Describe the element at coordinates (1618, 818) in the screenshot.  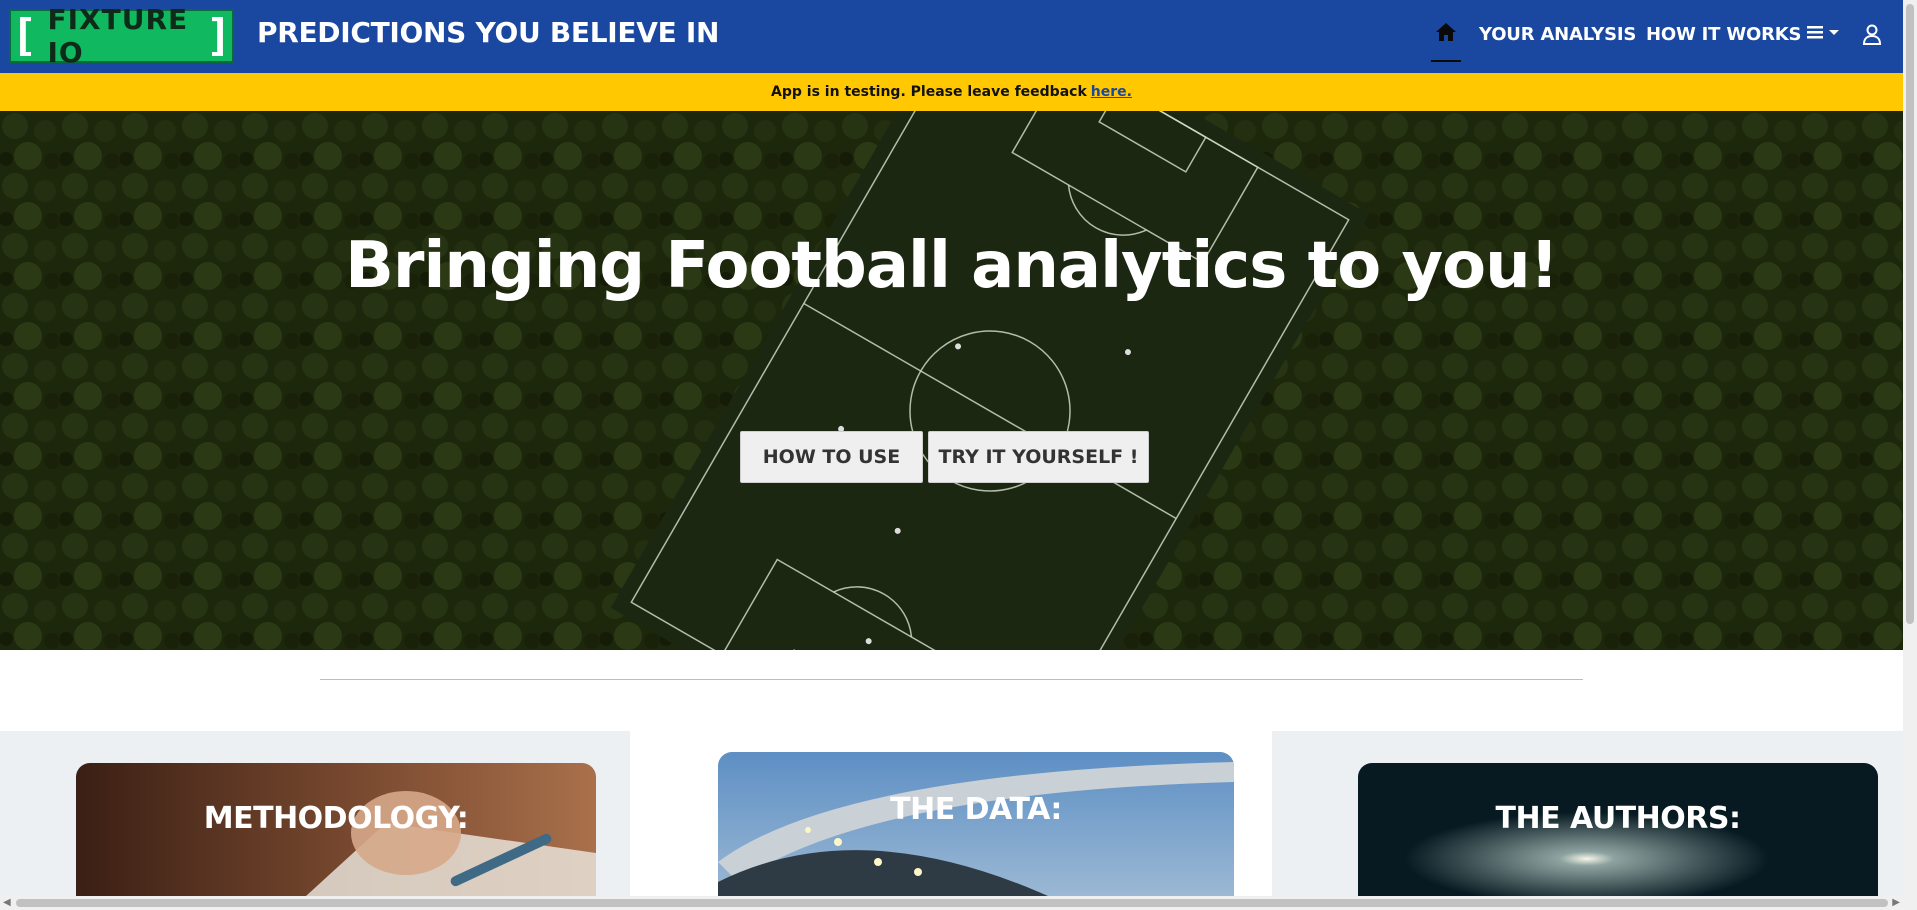
I see `authors-title: THE AUTHORS:` at that location.